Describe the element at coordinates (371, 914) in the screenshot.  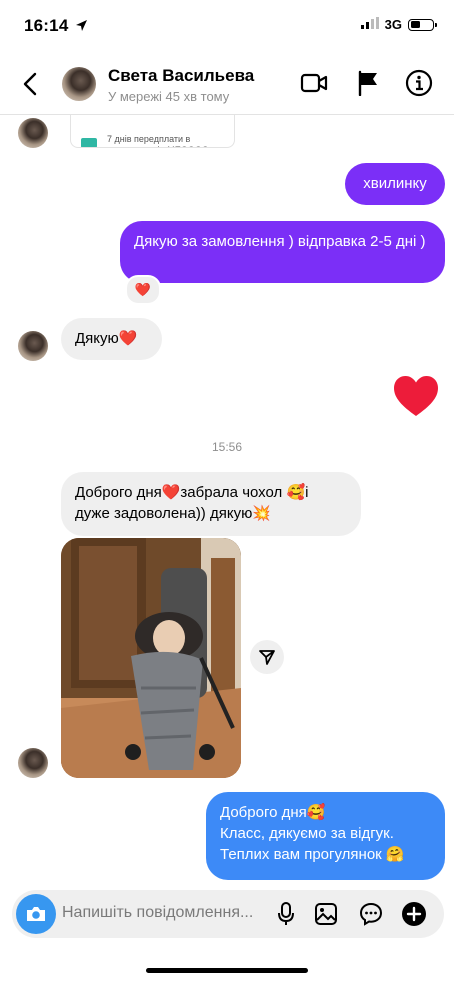
I see `sticker-icon` at that location.